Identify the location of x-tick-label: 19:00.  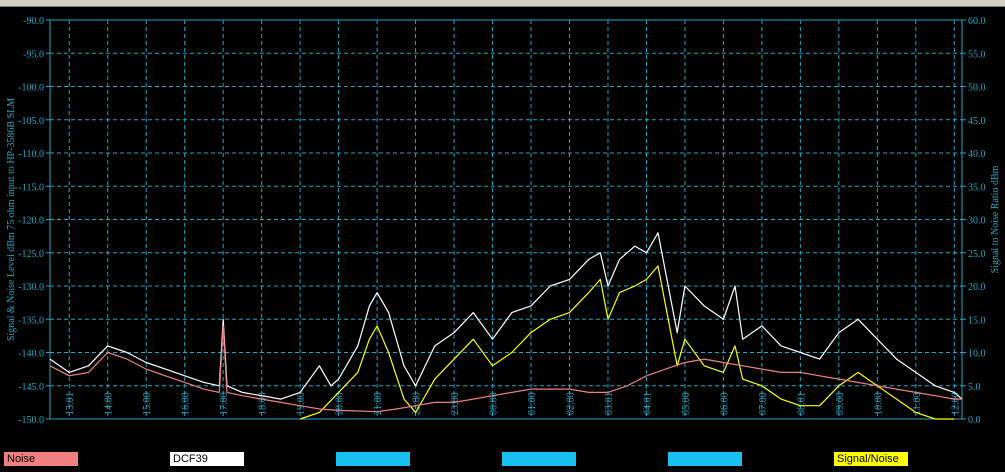
(301, 403).